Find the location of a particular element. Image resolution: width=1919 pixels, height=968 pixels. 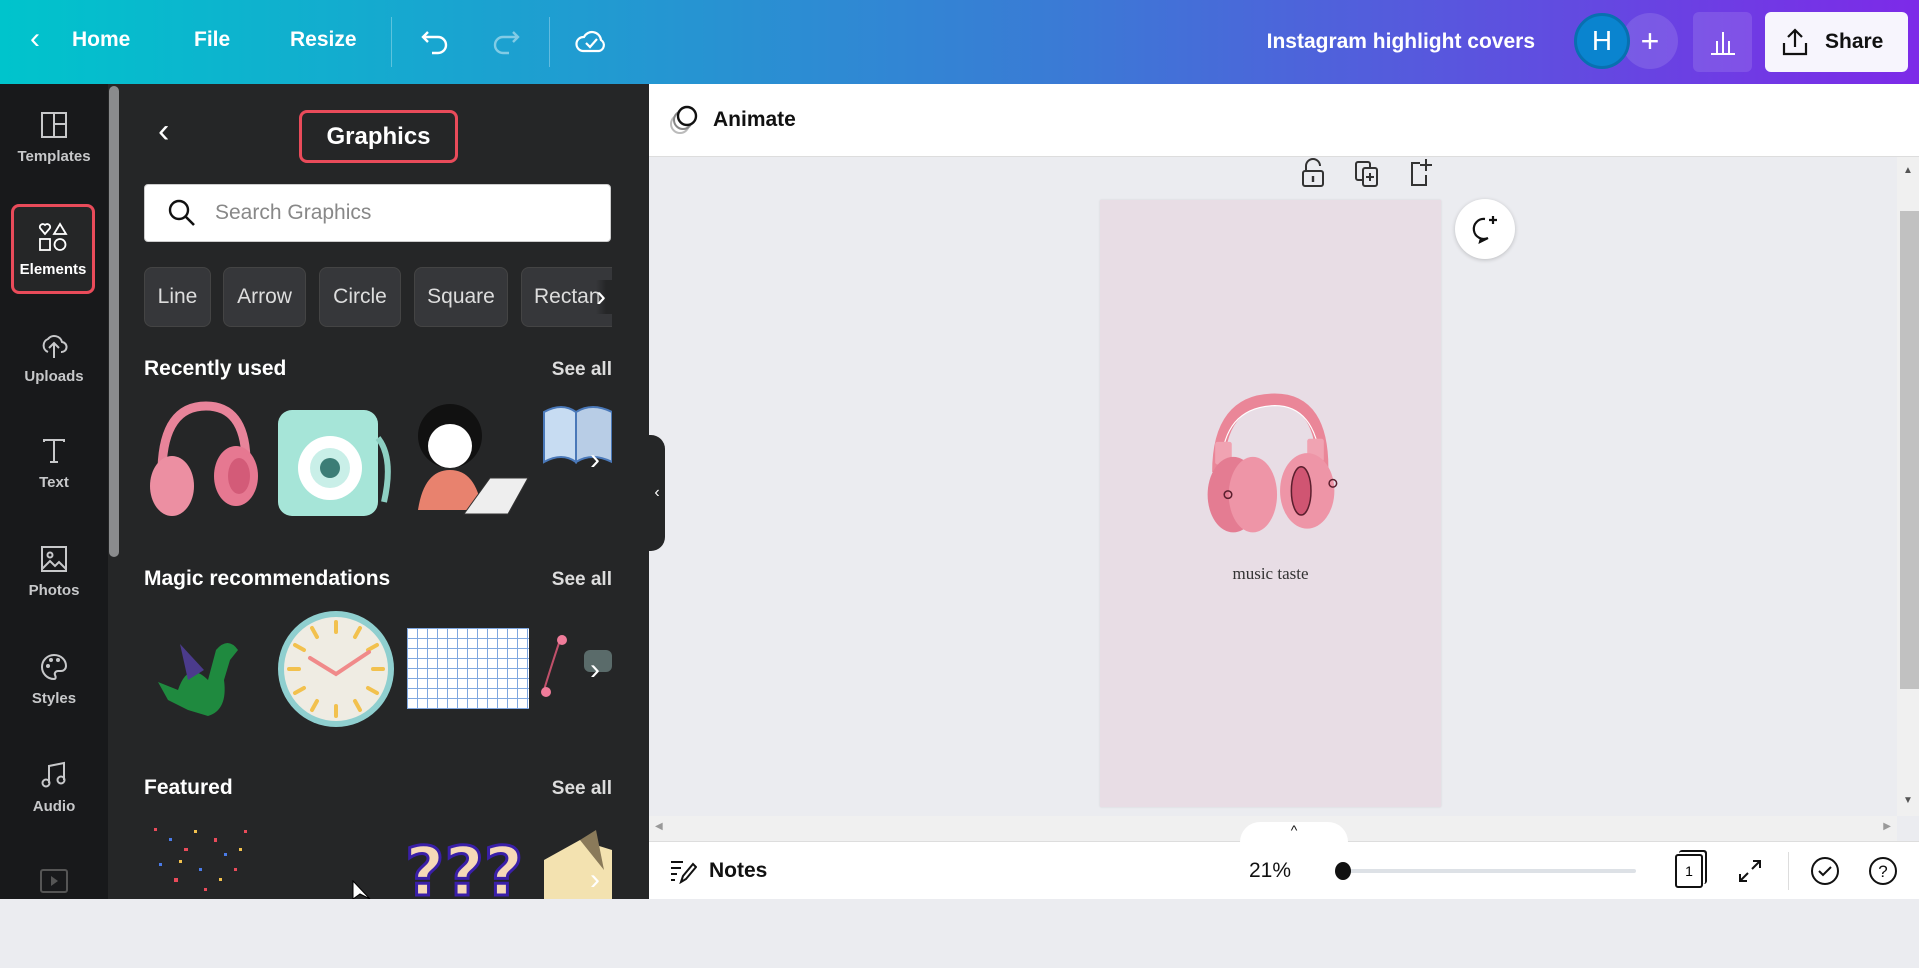

rail-label: Text is located at coordinates (54, 482).